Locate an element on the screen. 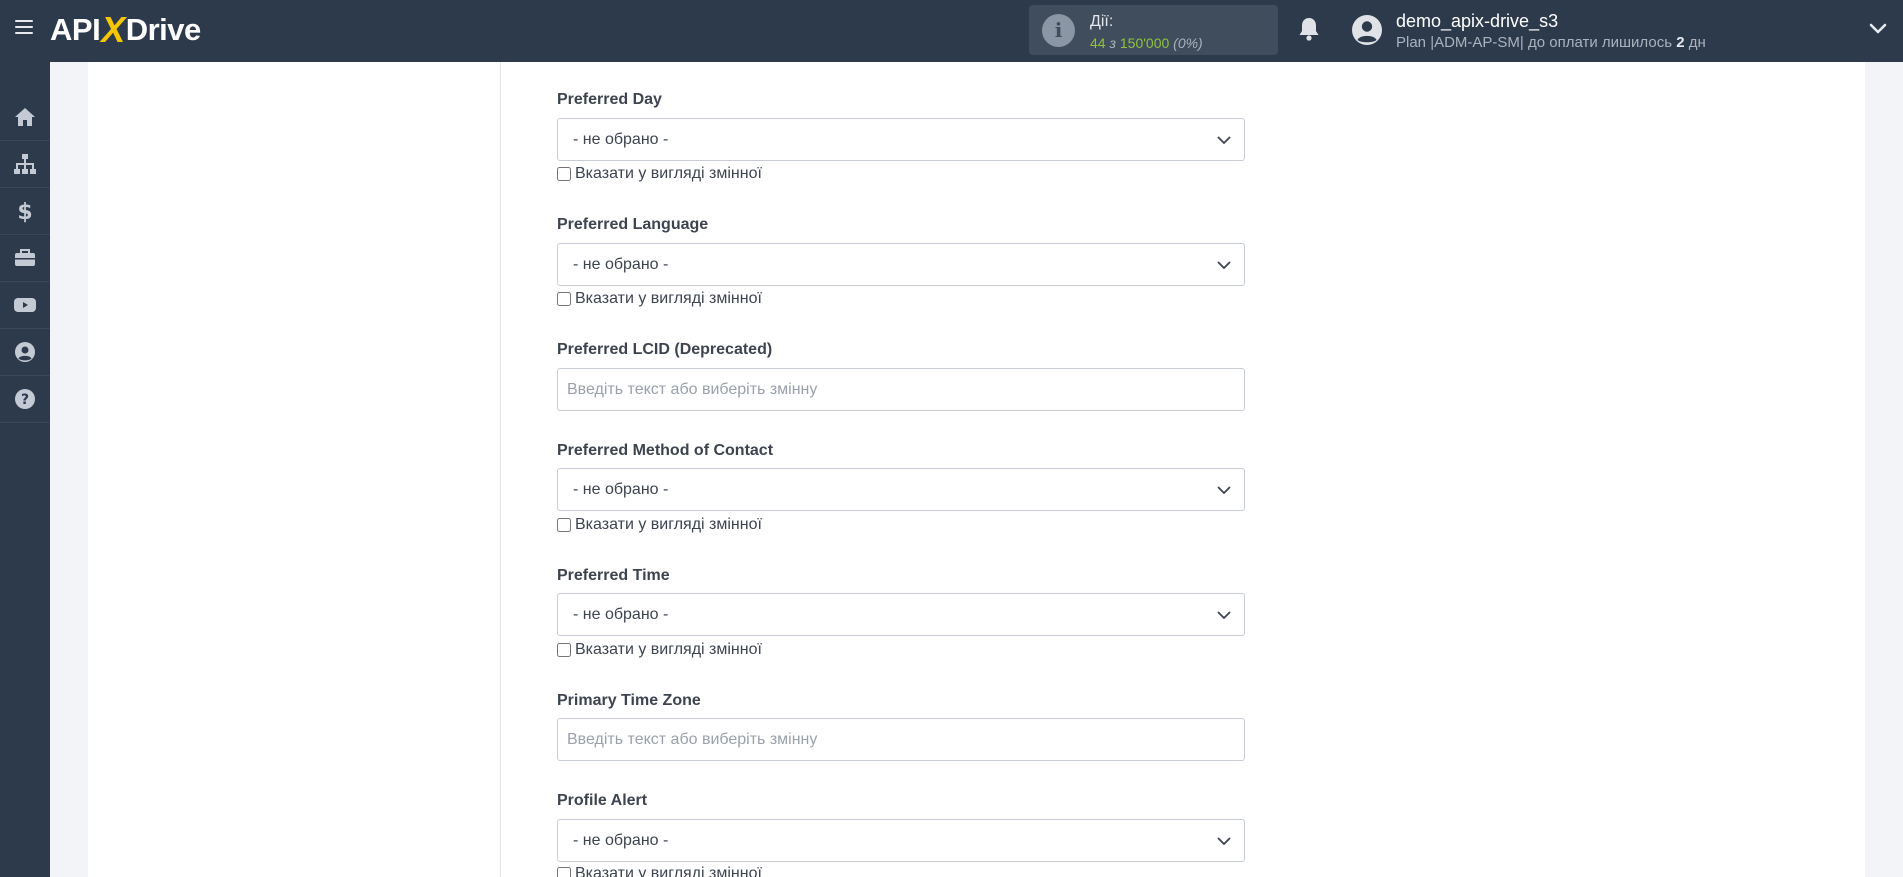 The height and width of the screenshot is (877, 1903). field-label-preferred-day: Preferred Day is located at coordinates (609, 99).